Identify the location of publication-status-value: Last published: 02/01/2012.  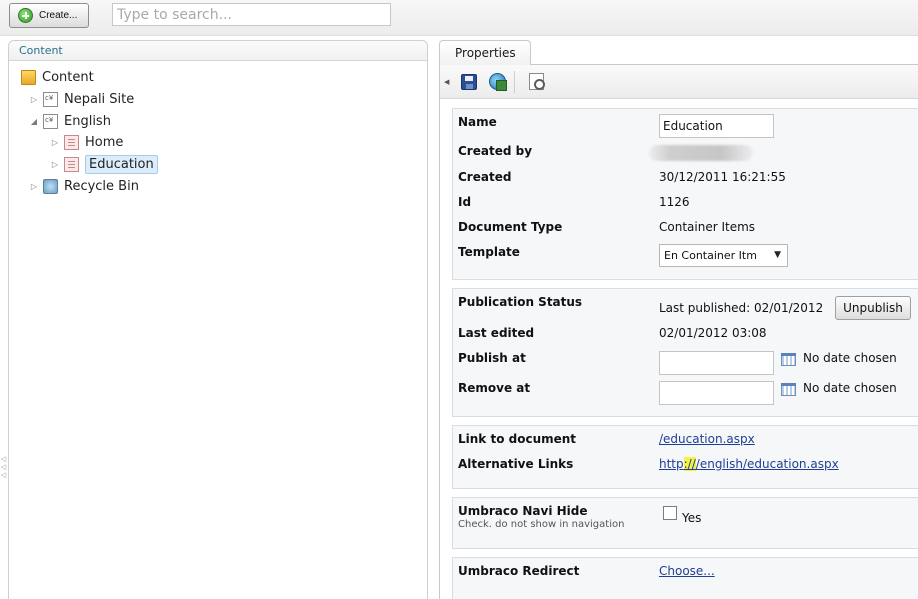
(741, 308).